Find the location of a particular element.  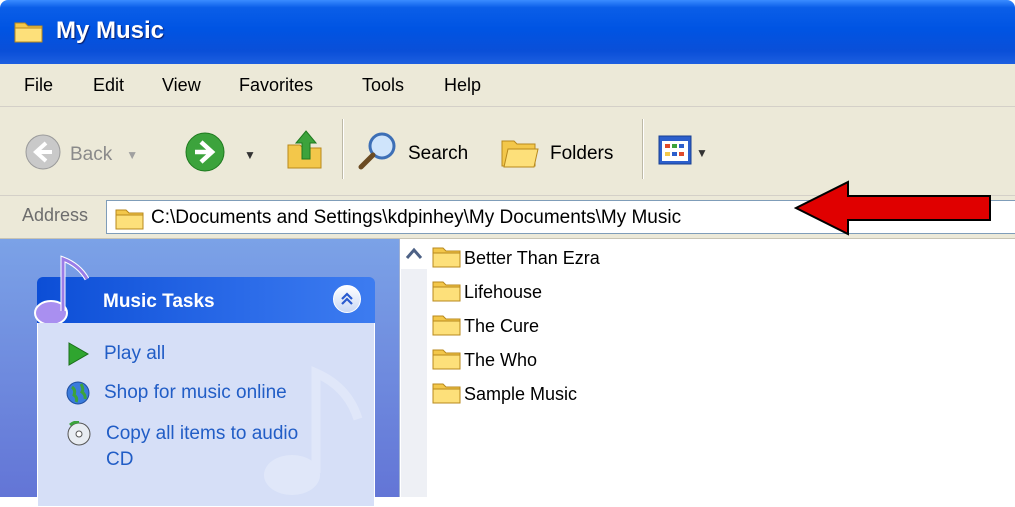

folders-icon is located at coordinates (520, 153).